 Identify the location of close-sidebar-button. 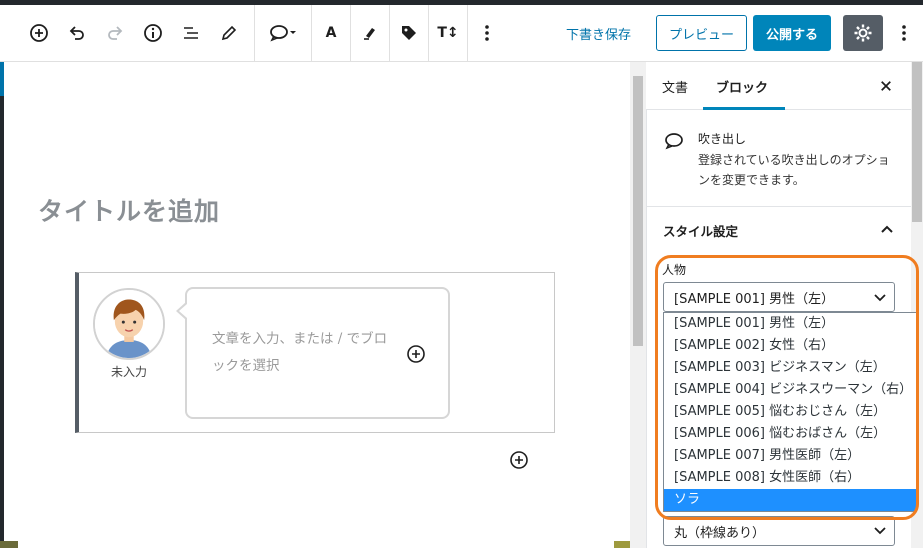
(886, 86).